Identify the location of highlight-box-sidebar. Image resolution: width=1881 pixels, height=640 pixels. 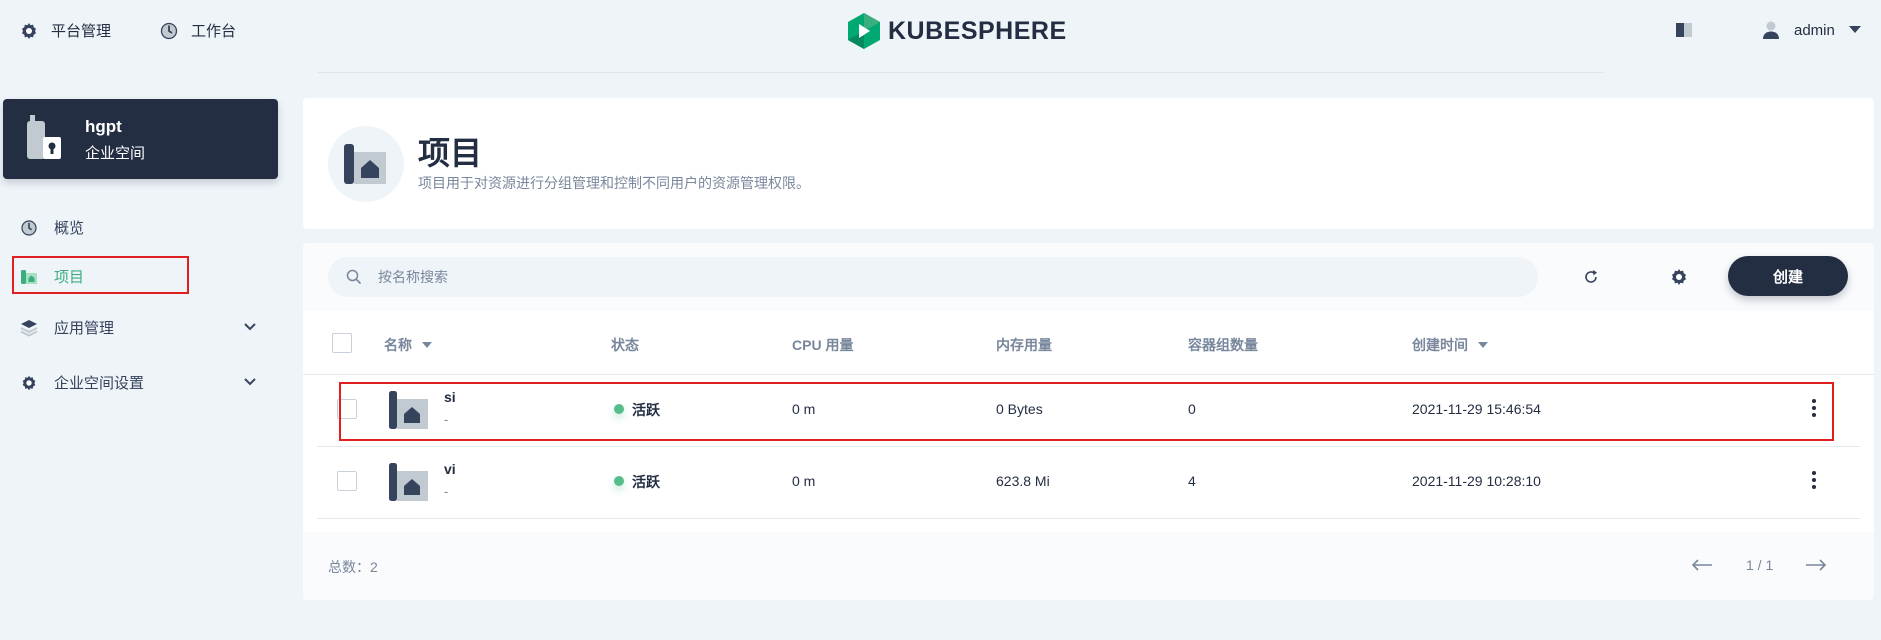
(100, 275).